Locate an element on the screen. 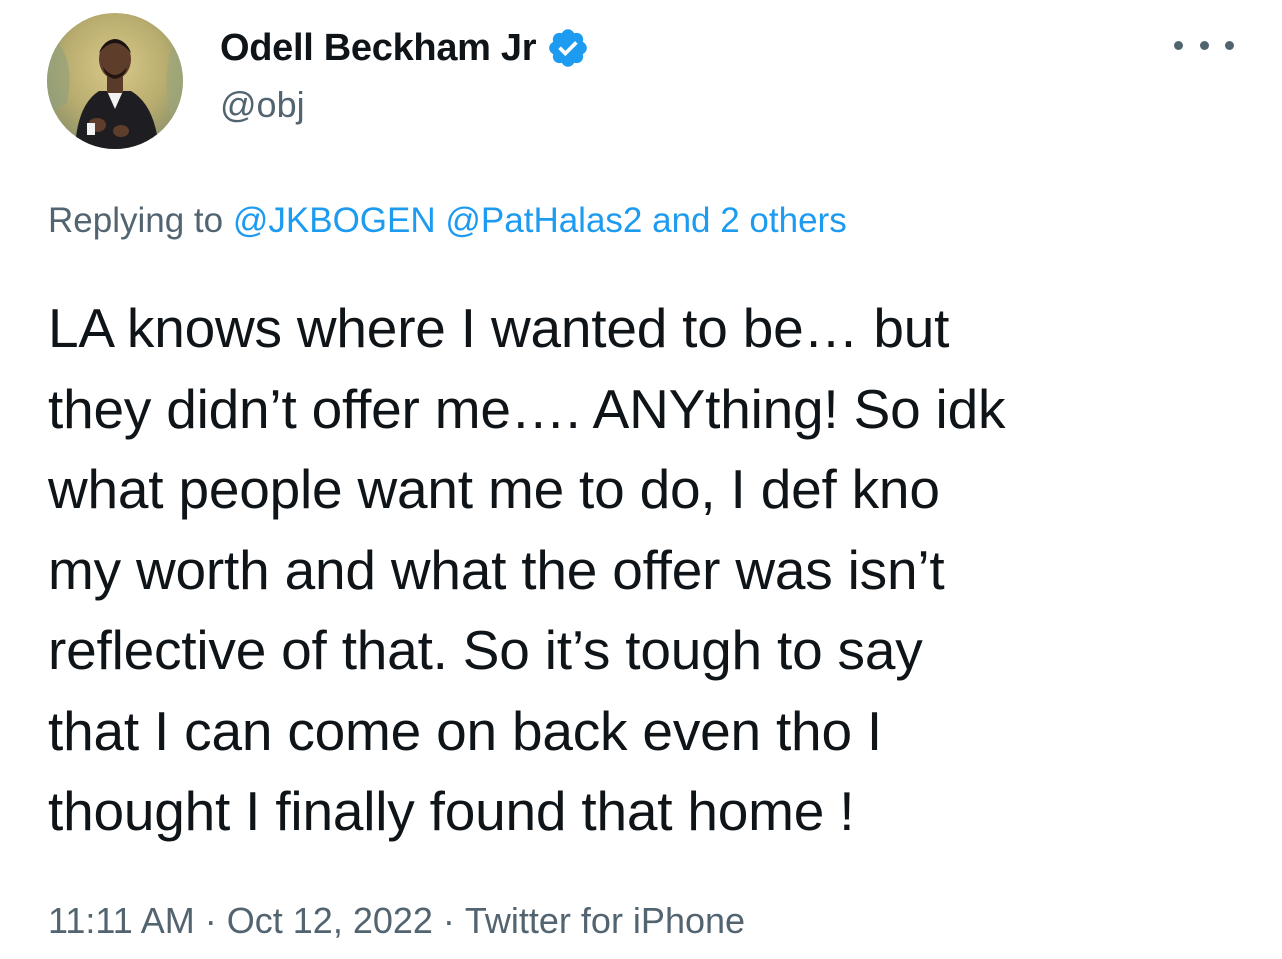 This screenshot has width=1282, height=959. tweet-source: Twitter for iPhone is located at coordinates (605, 920).